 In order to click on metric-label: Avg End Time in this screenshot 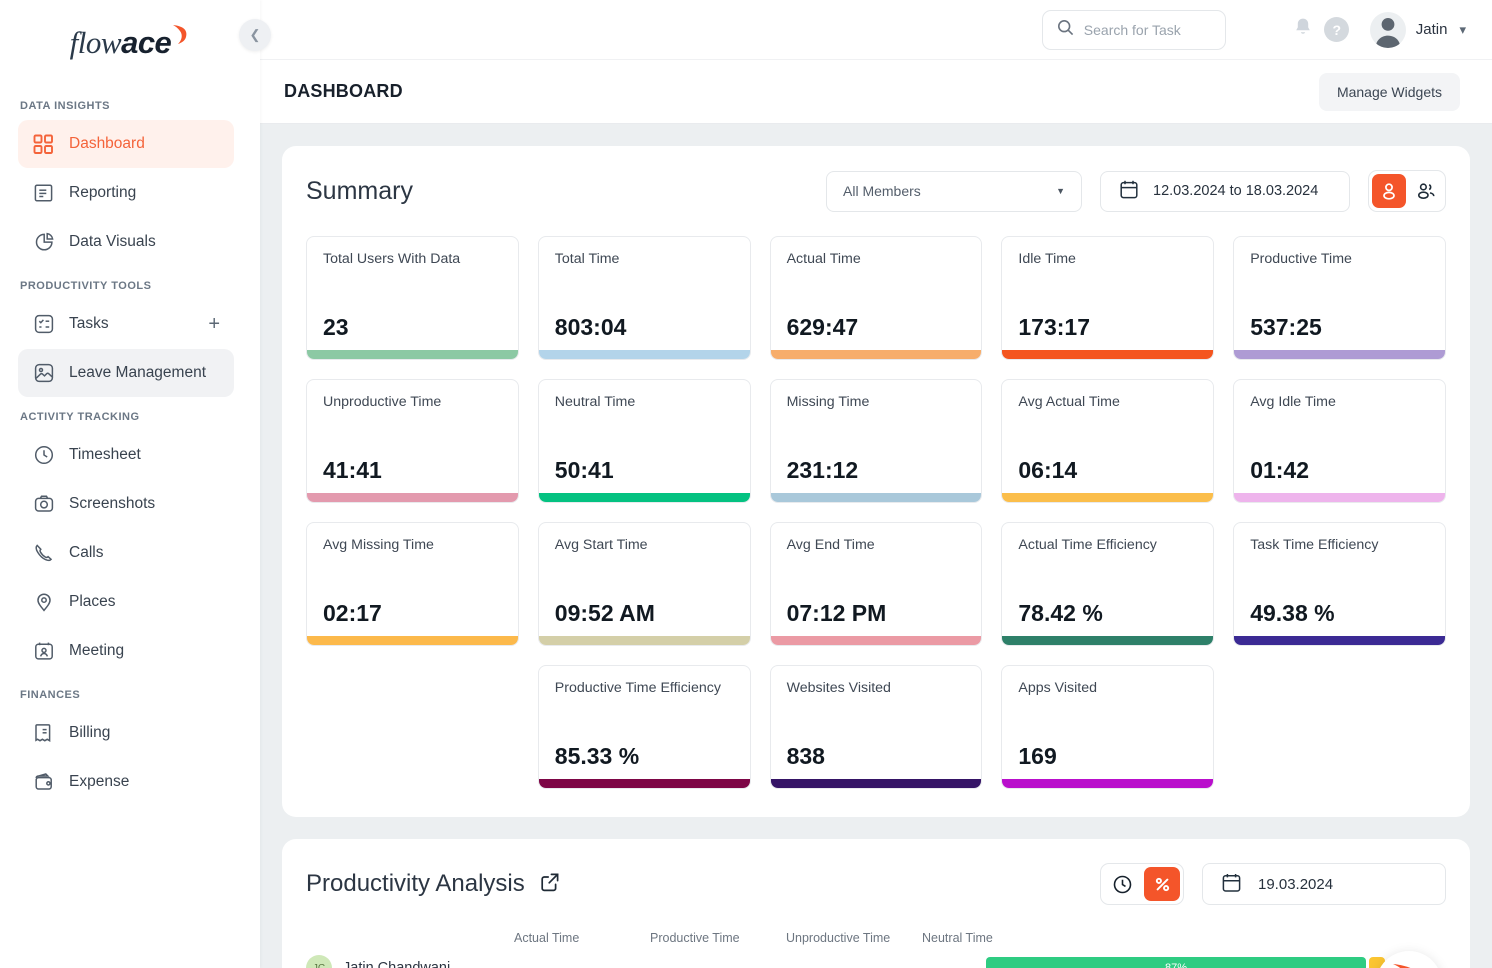, I will do `click(830, 545)`.